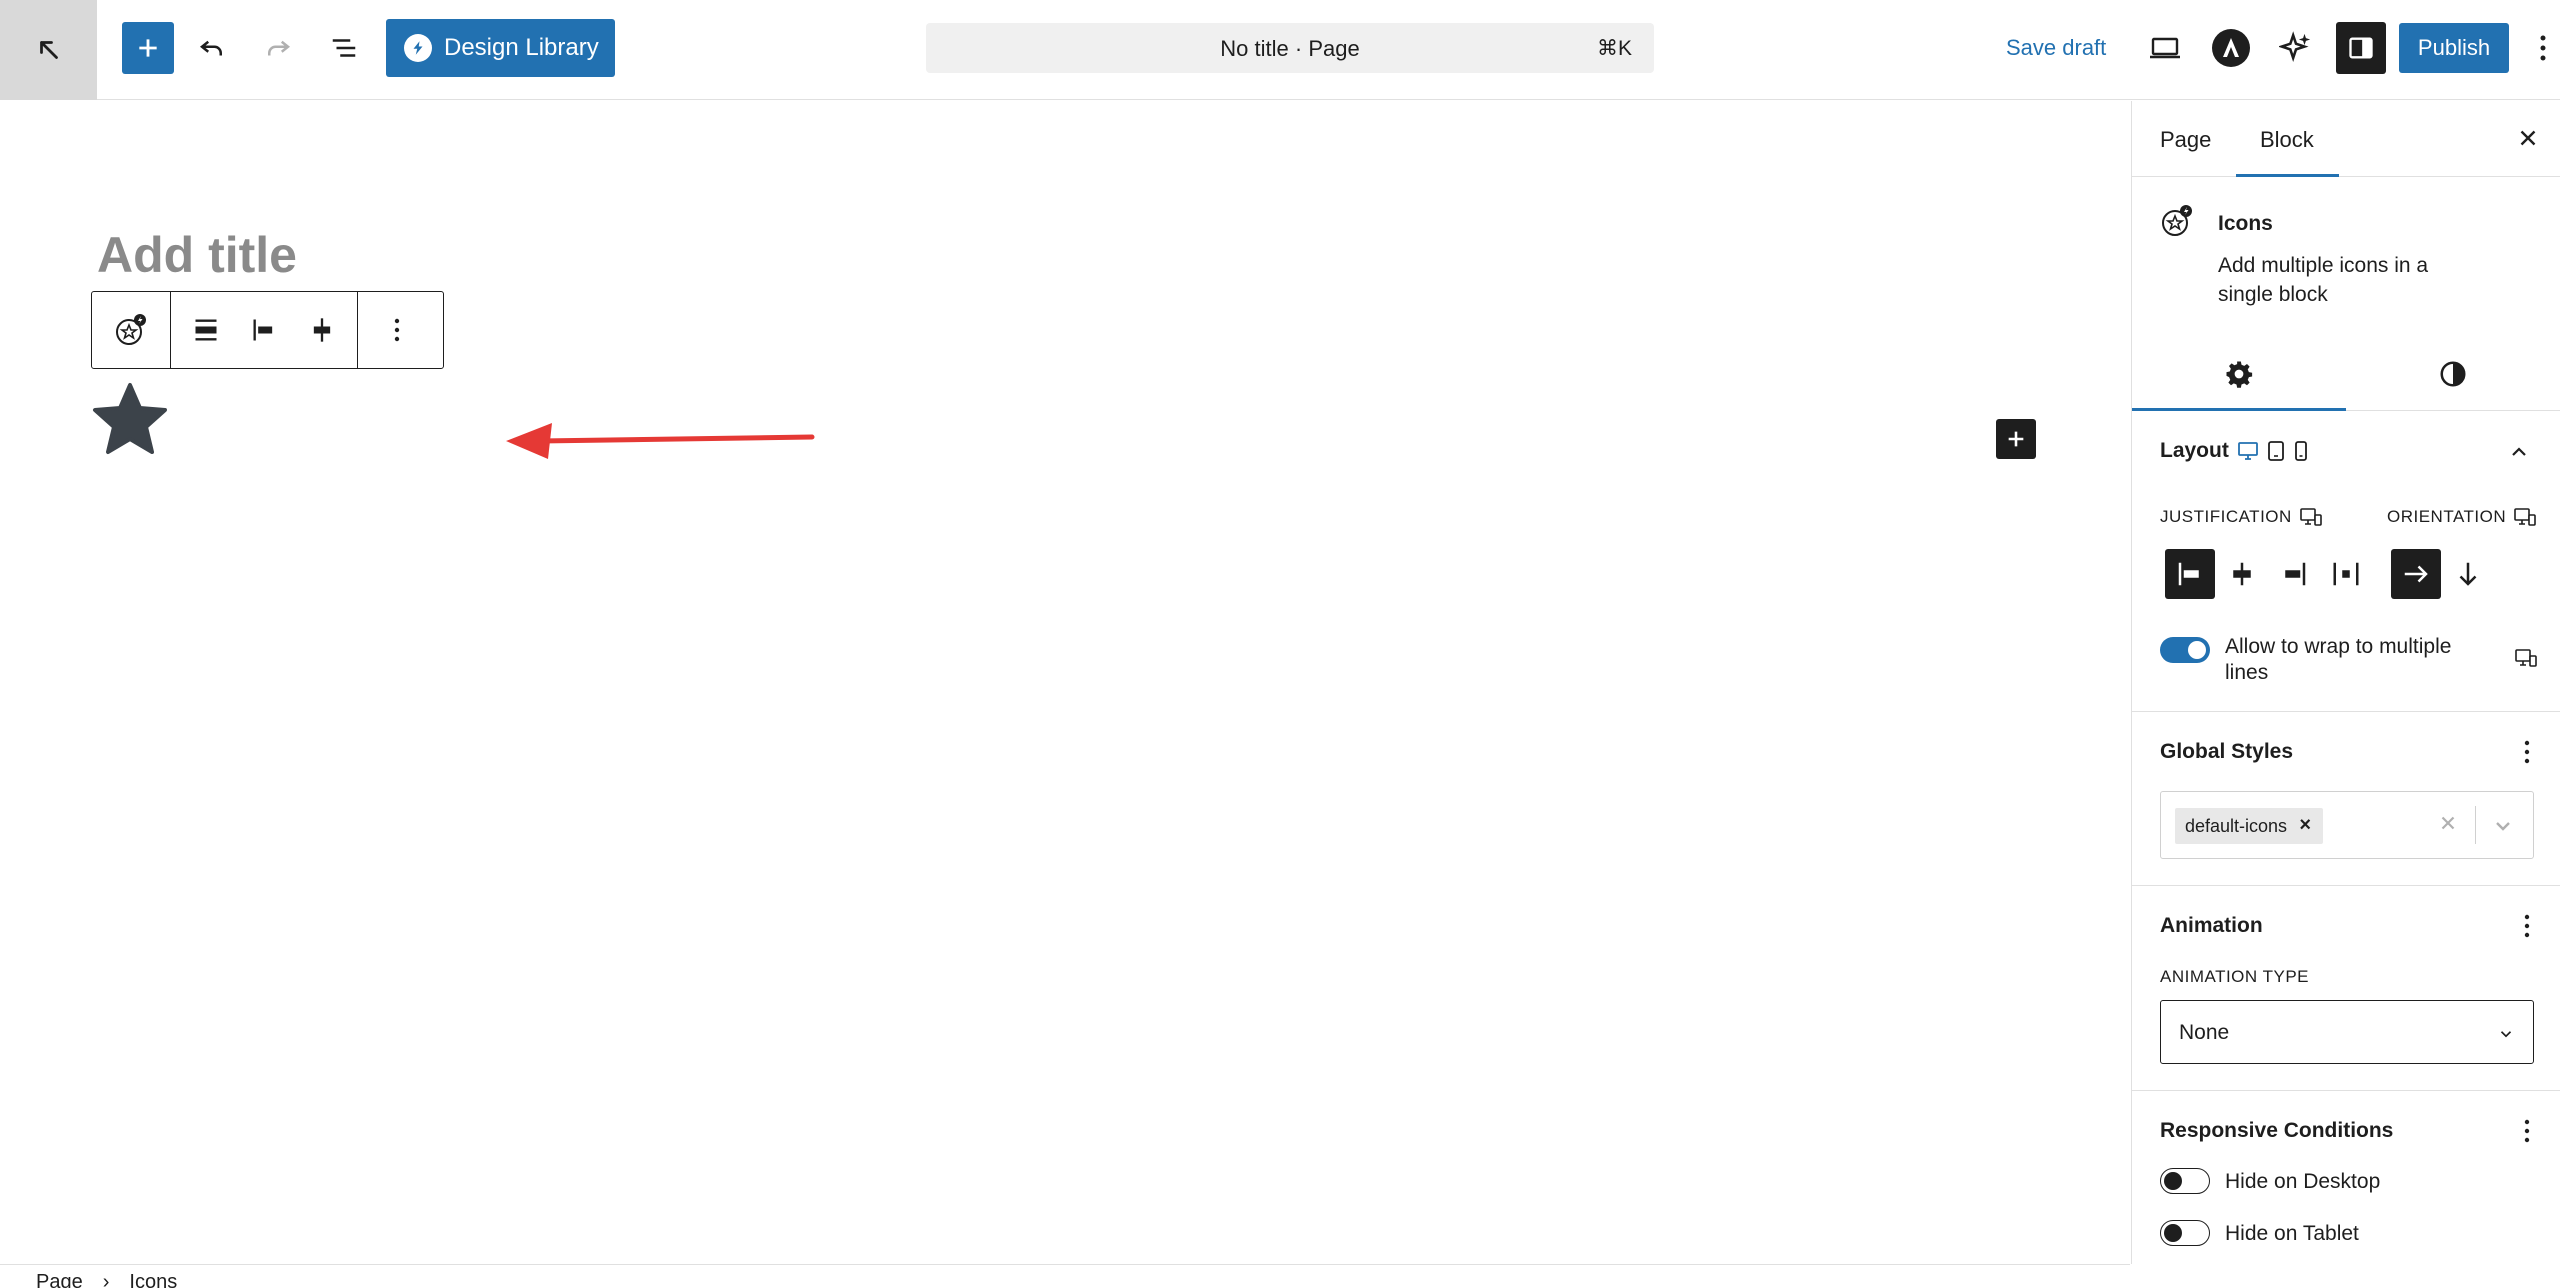  Describe the element at coordinates (2185, 140) in the screenshot. I see `tab-page: Page` at that location.